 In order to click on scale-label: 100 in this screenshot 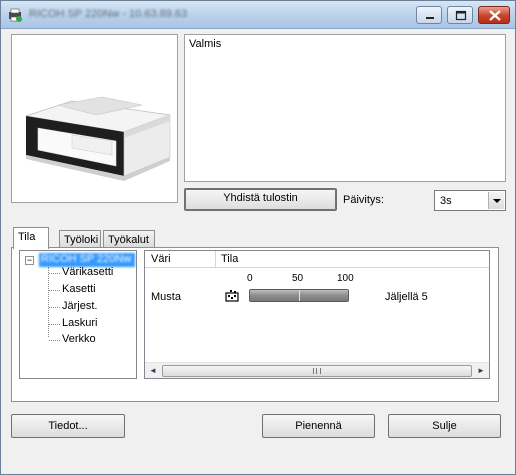, I will do `click(345, 278)`.